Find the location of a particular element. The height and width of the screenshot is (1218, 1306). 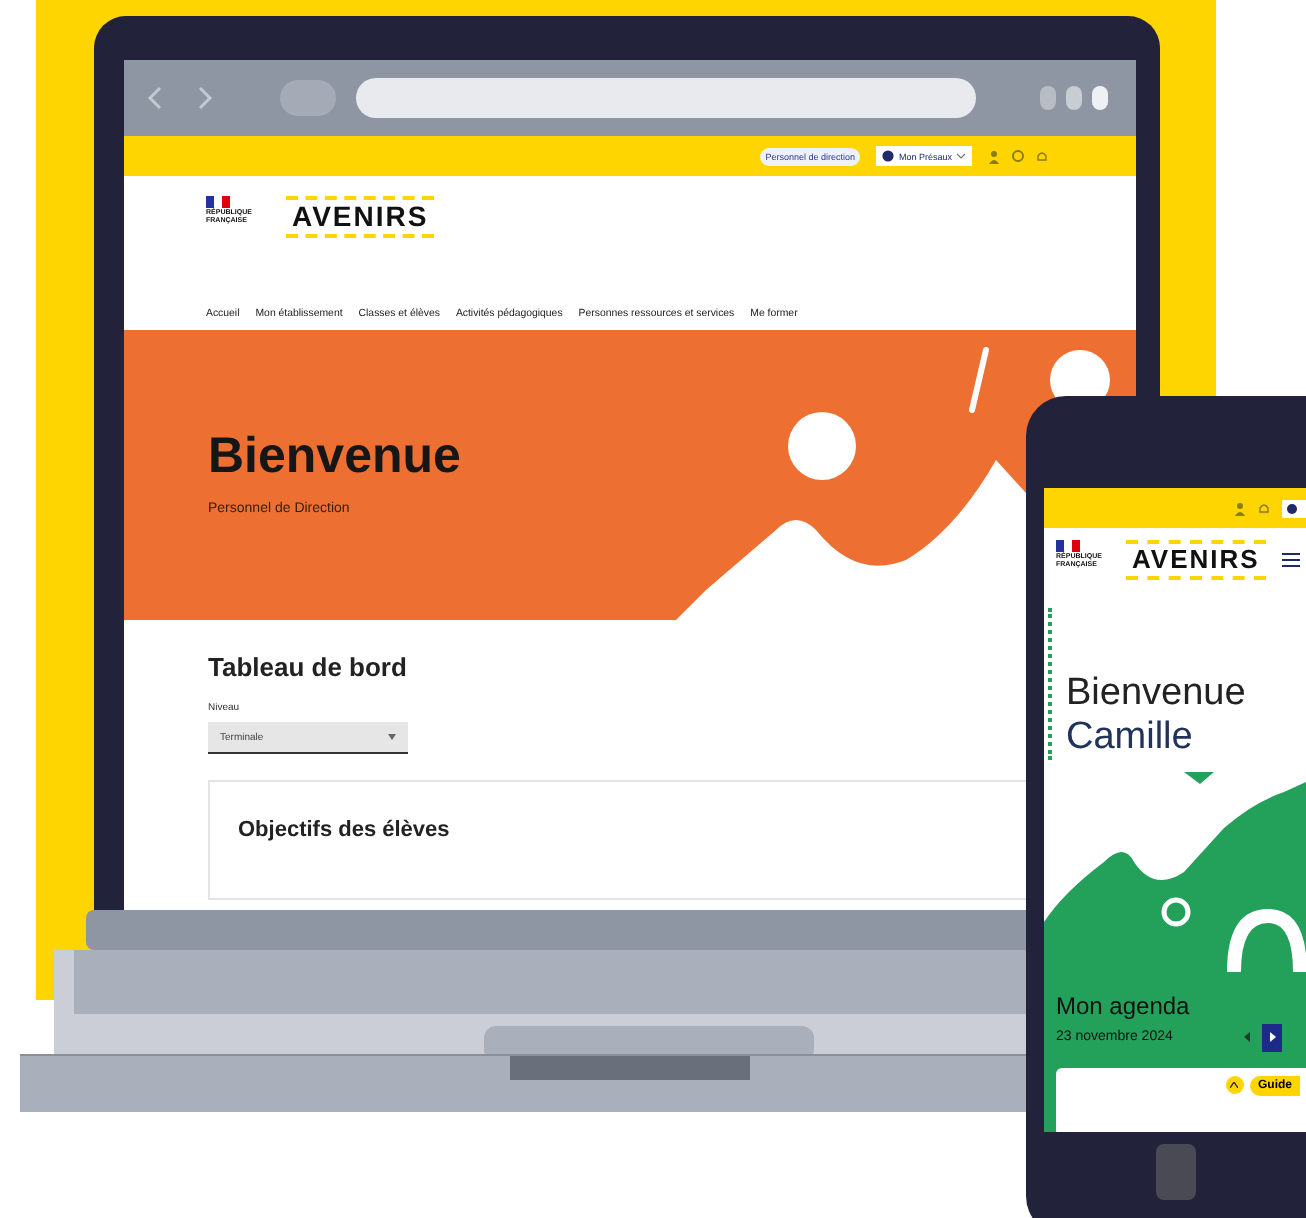

home-button is located at coordinates (1176, 1172).